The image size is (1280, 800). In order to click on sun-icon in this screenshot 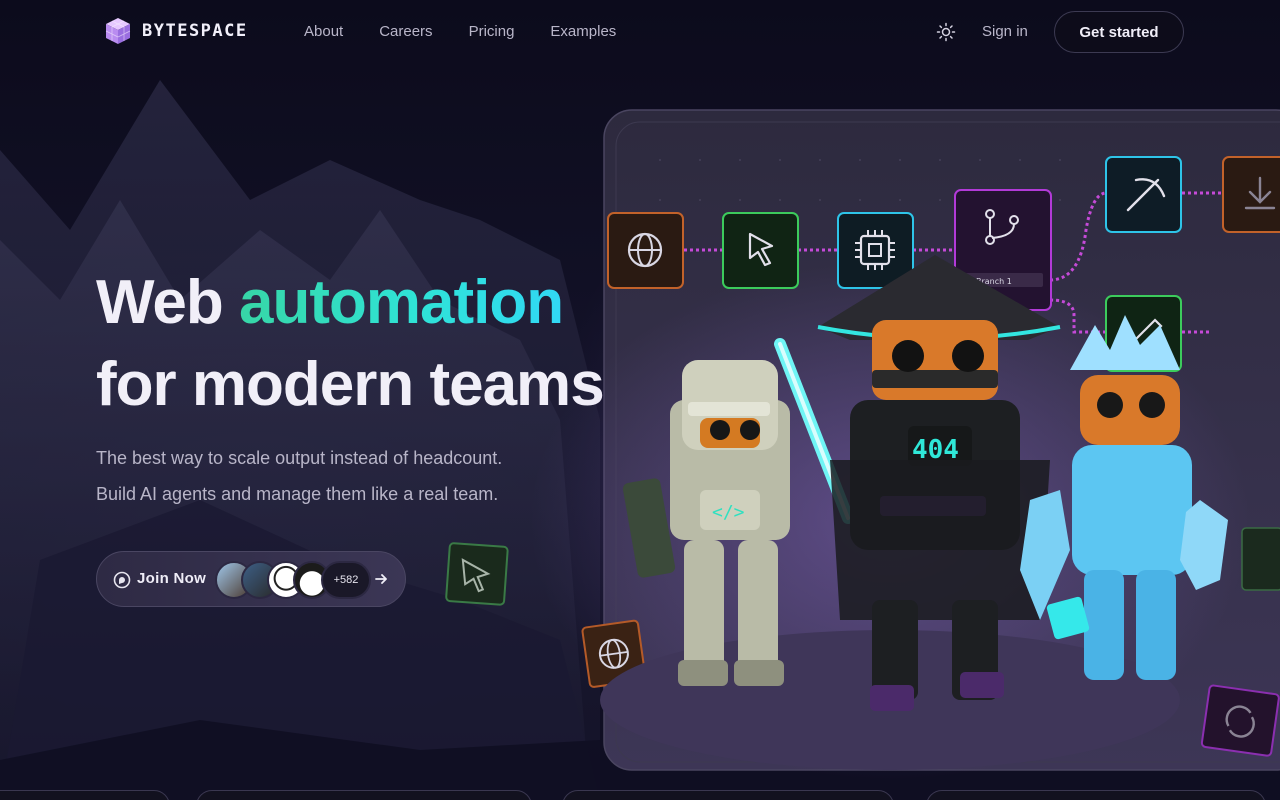, I will do `click(946, 32)`.